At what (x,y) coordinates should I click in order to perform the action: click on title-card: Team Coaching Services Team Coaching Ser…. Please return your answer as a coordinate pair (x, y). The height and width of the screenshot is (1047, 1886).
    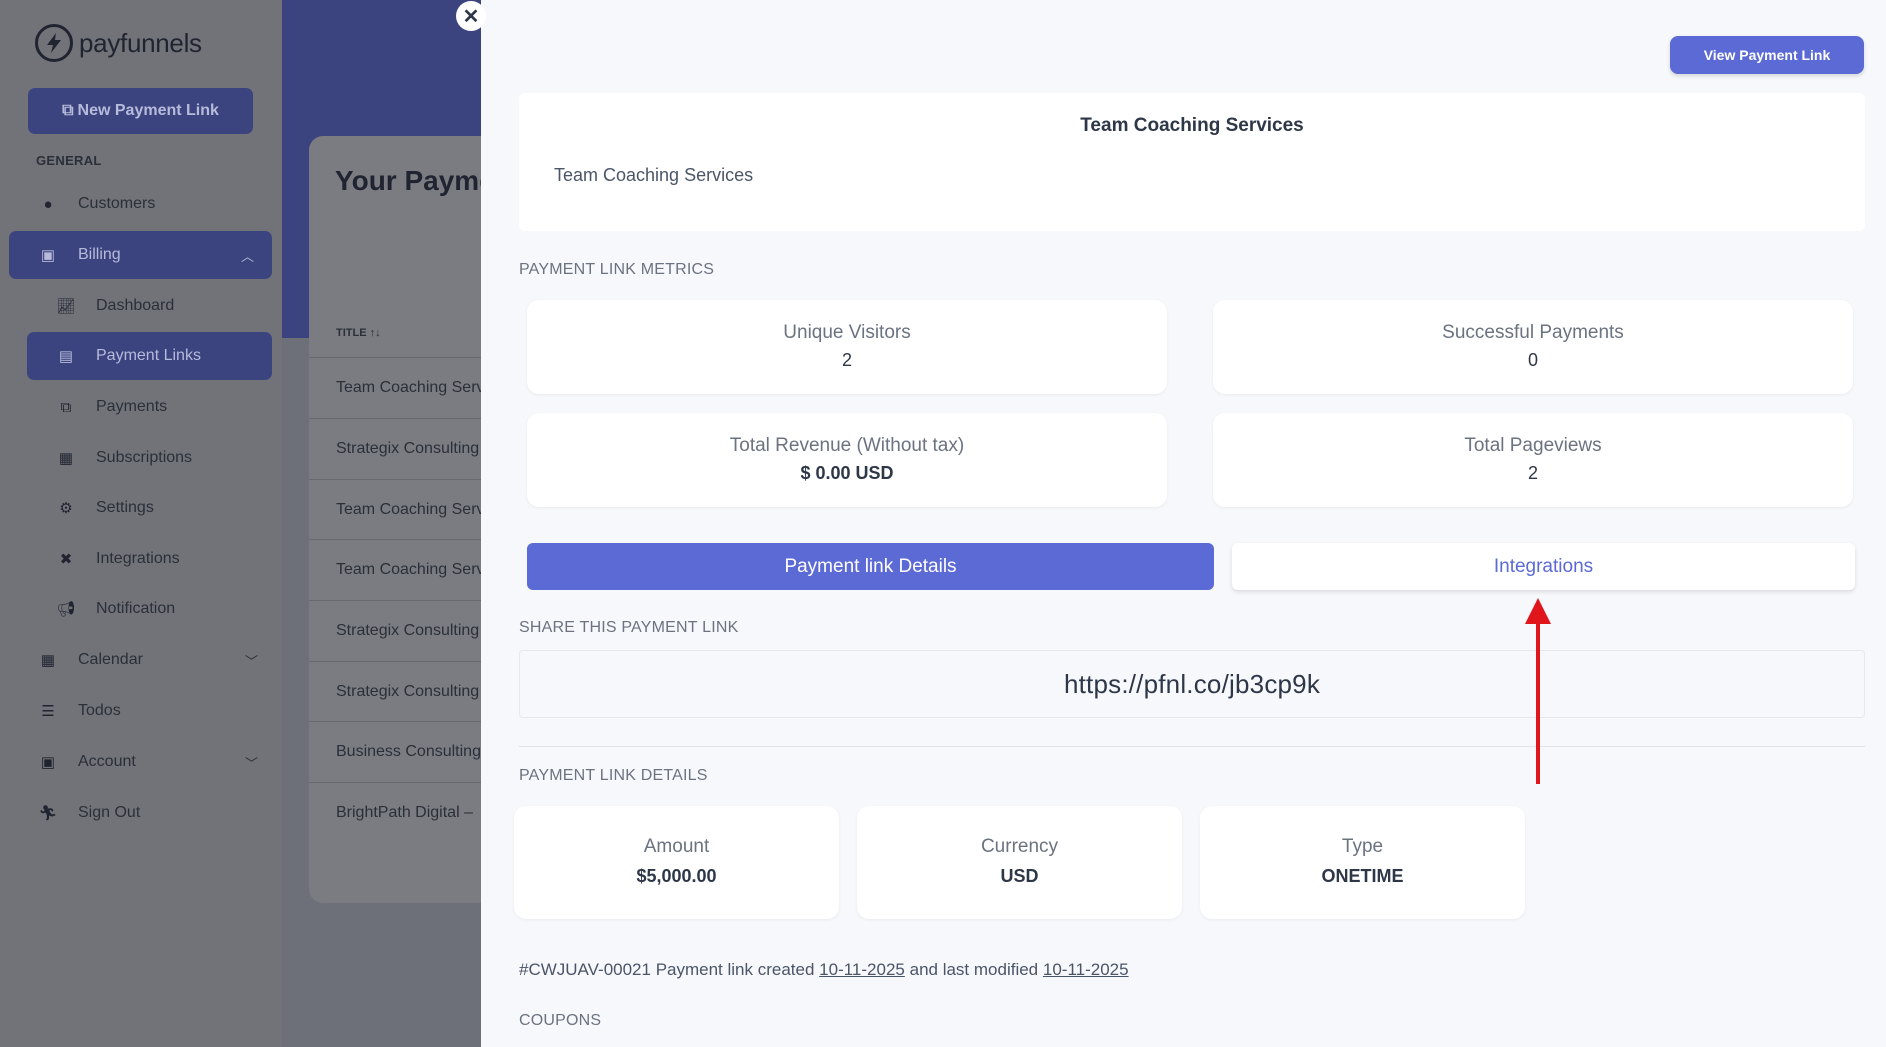
    Looking at the image, I should click on (1192, 162).